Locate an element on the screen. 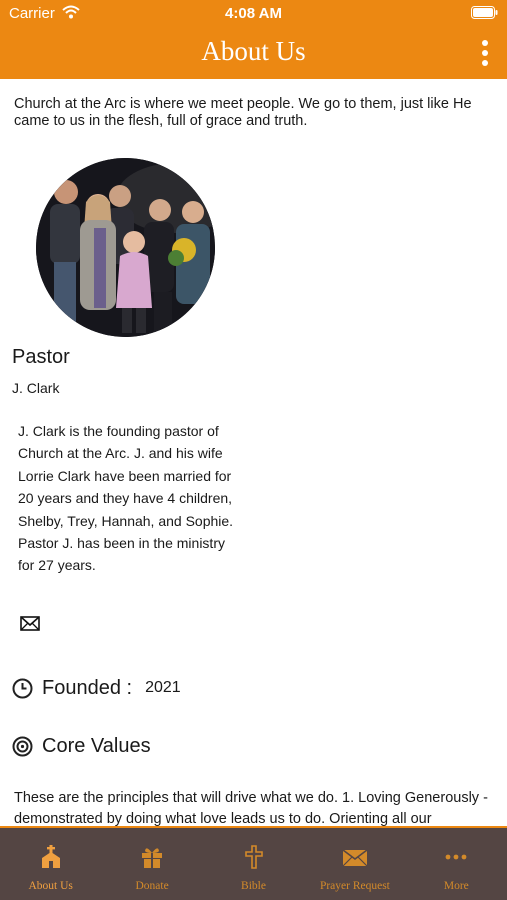 This screenshot has height=900, width=507. tab-more: More is located at coordinates (456, 864).